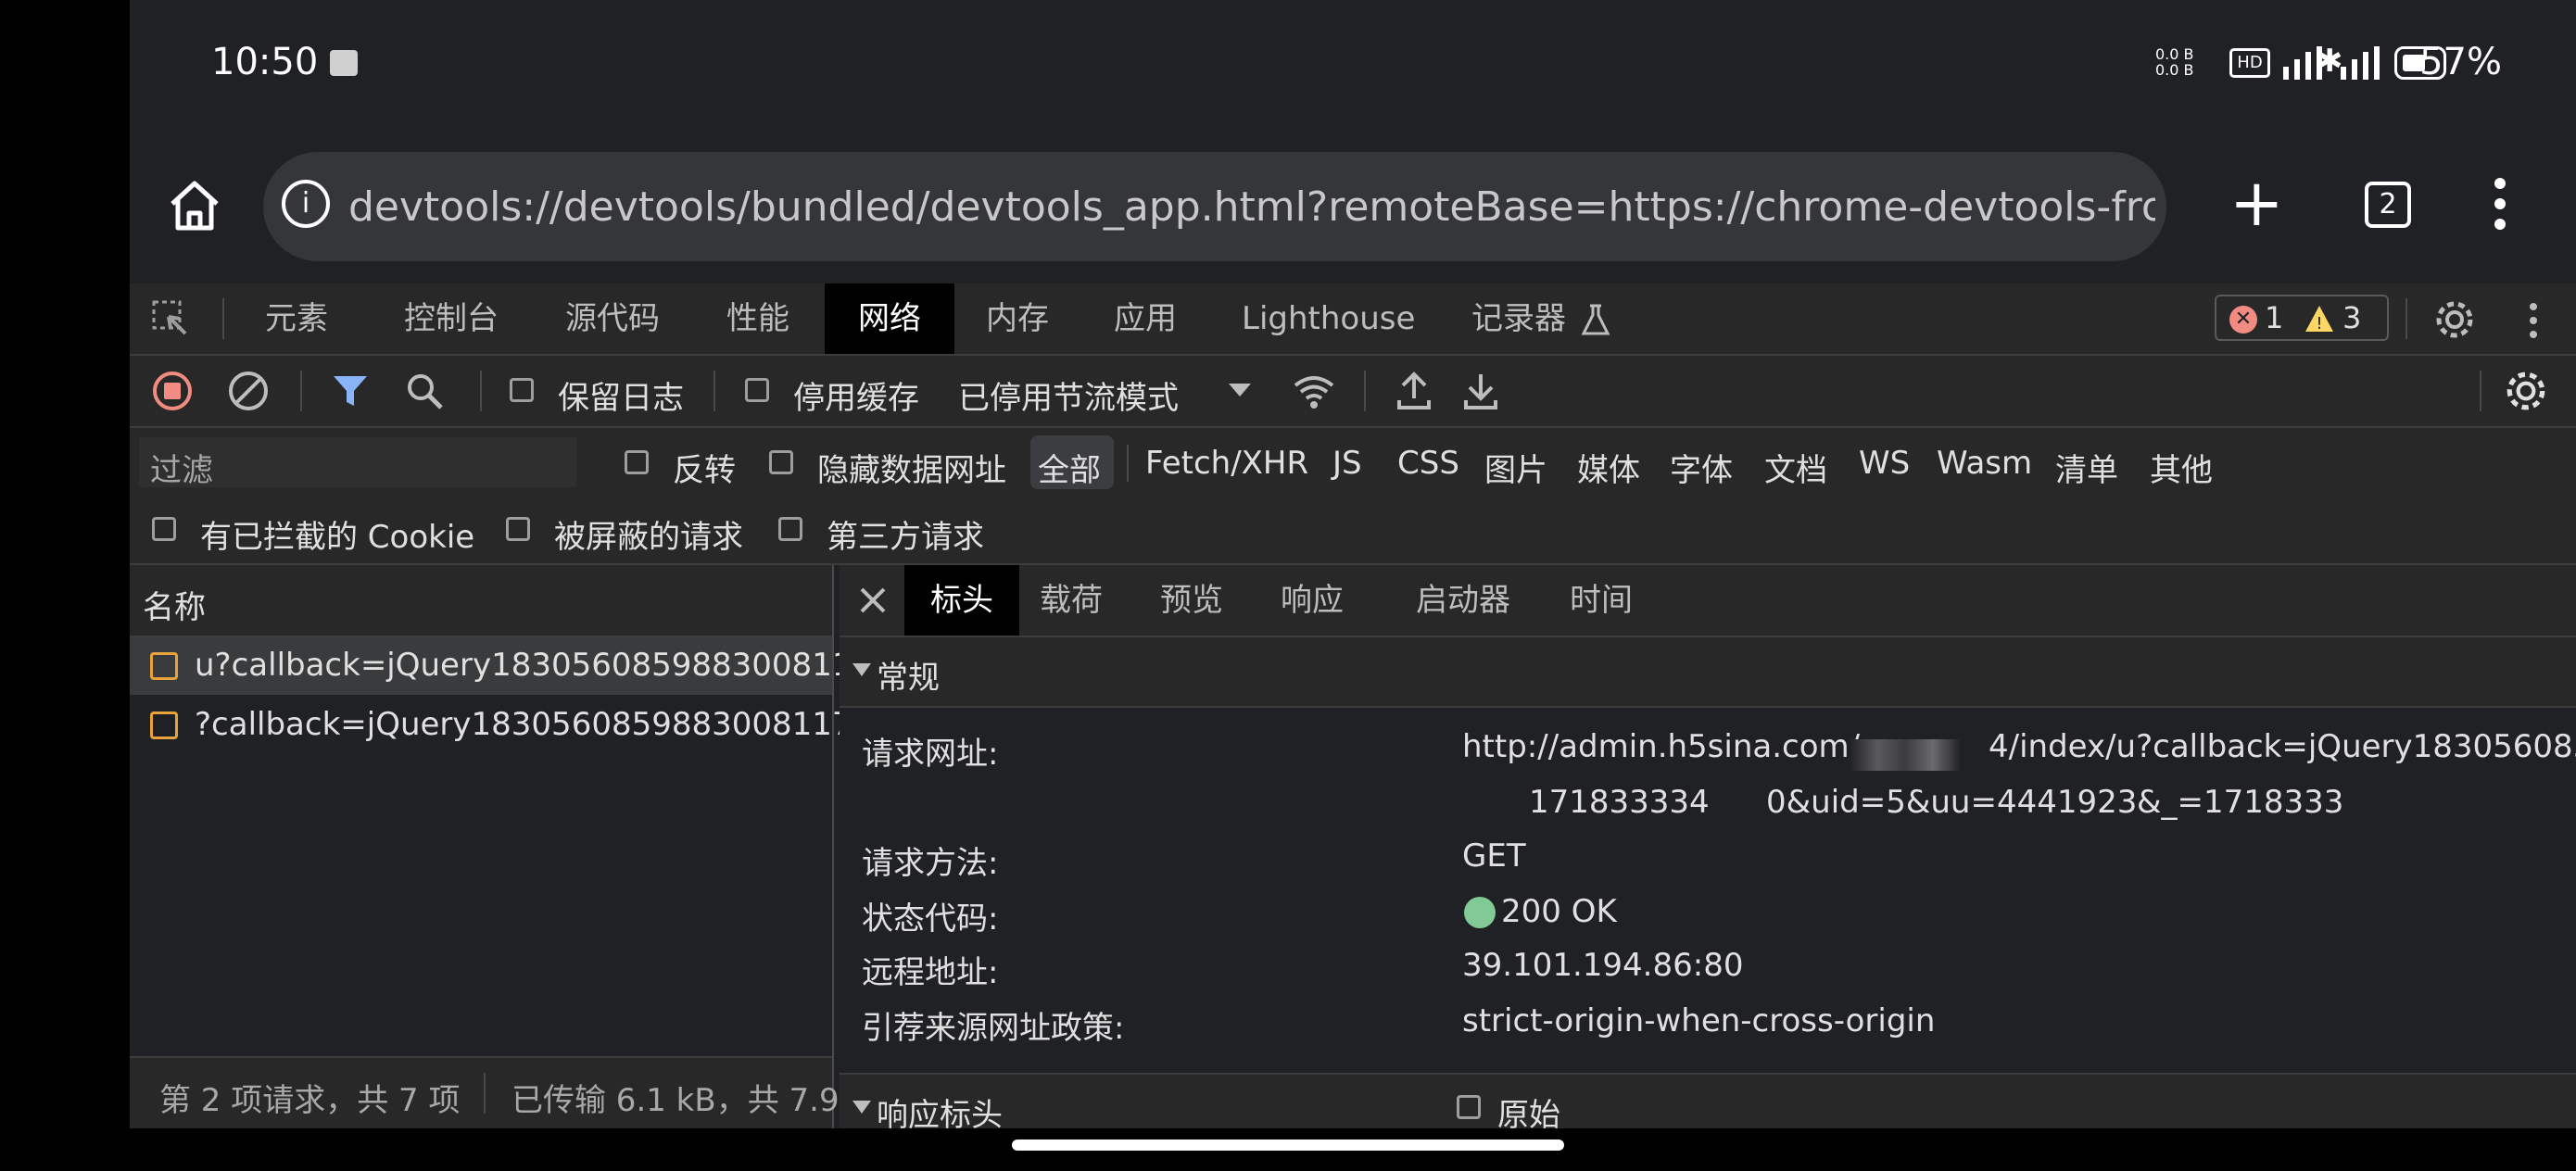  I want to click on blocked-cookies-checkbox, so click(164, 529).